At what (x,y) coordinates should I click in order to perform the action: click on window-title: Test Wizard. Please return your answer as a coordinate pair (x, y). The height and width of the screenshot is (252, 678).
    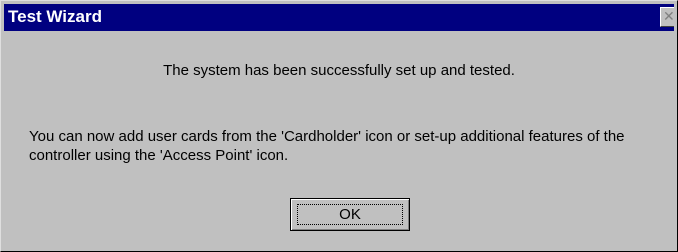
    Looking at the image, I should click on (55, 16).